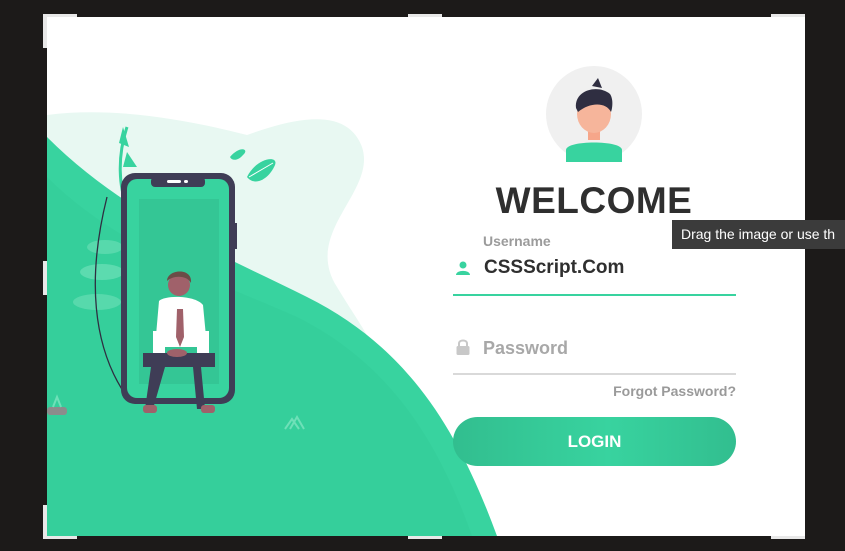 The width and height of the screenshot is (845, 551). Describe the element at coordinates (594, 114) in the screenshot. I see `avatar-icon` at that location.